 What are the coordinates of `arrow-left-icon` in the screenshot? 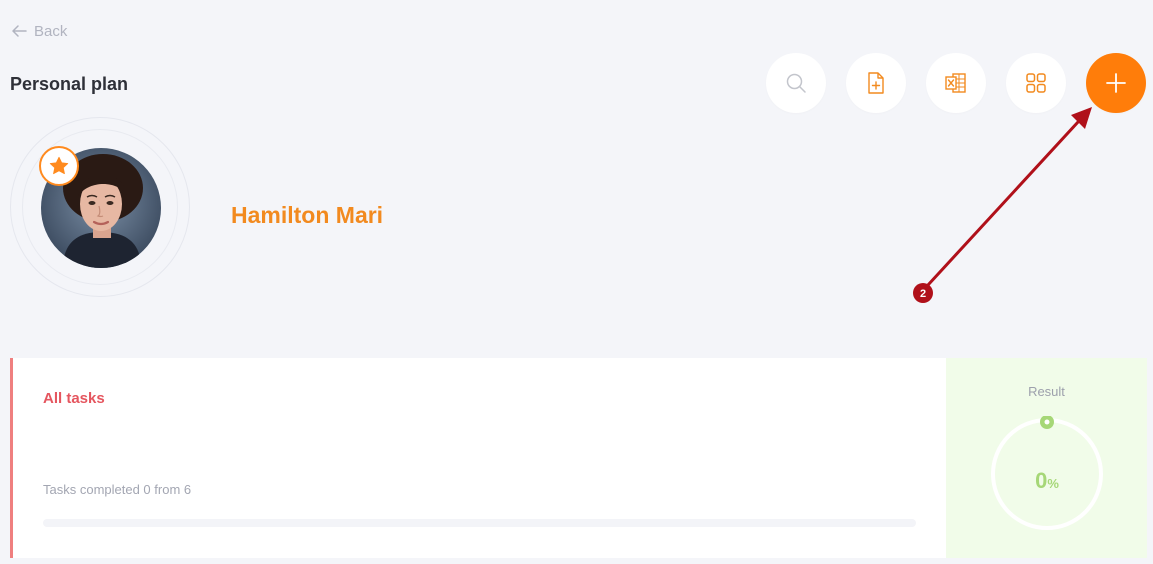 It's located at (19, 31).